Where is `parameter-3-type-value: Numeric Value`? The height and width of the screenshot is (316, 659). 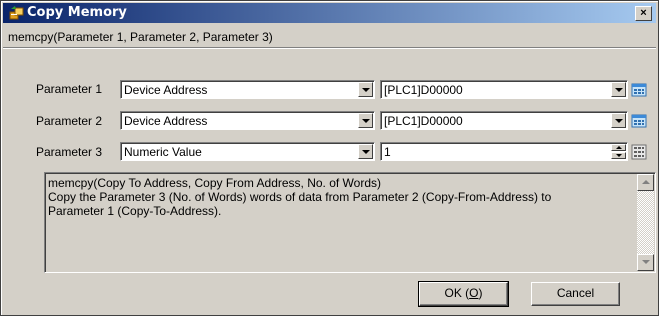 parameter-3-type-value: Numeric Value is located at coordinates (163, 152).